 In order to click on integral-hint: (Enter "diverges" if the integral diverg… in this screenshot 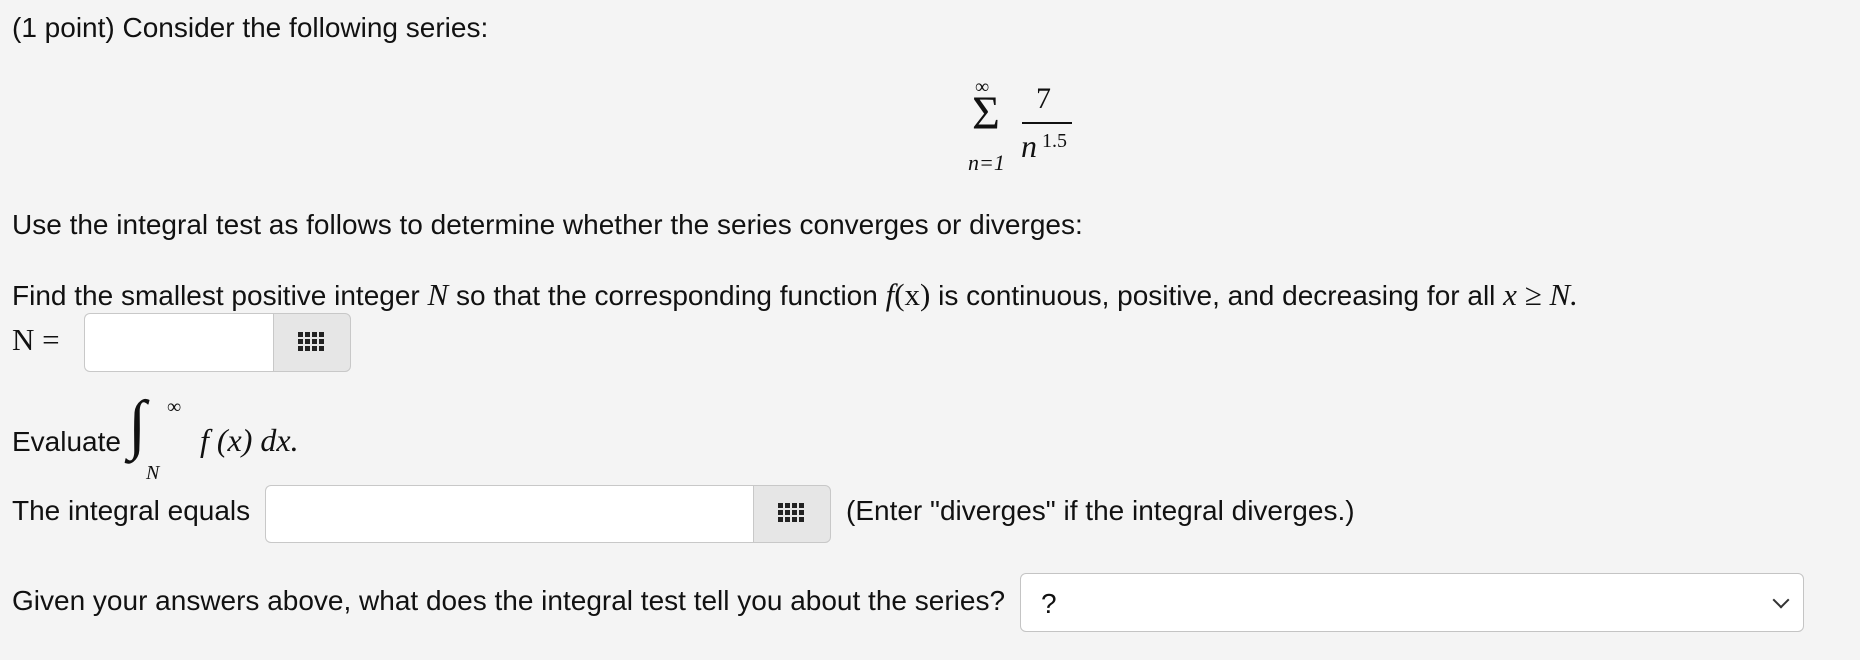, I will do `click(1100, 510)`.